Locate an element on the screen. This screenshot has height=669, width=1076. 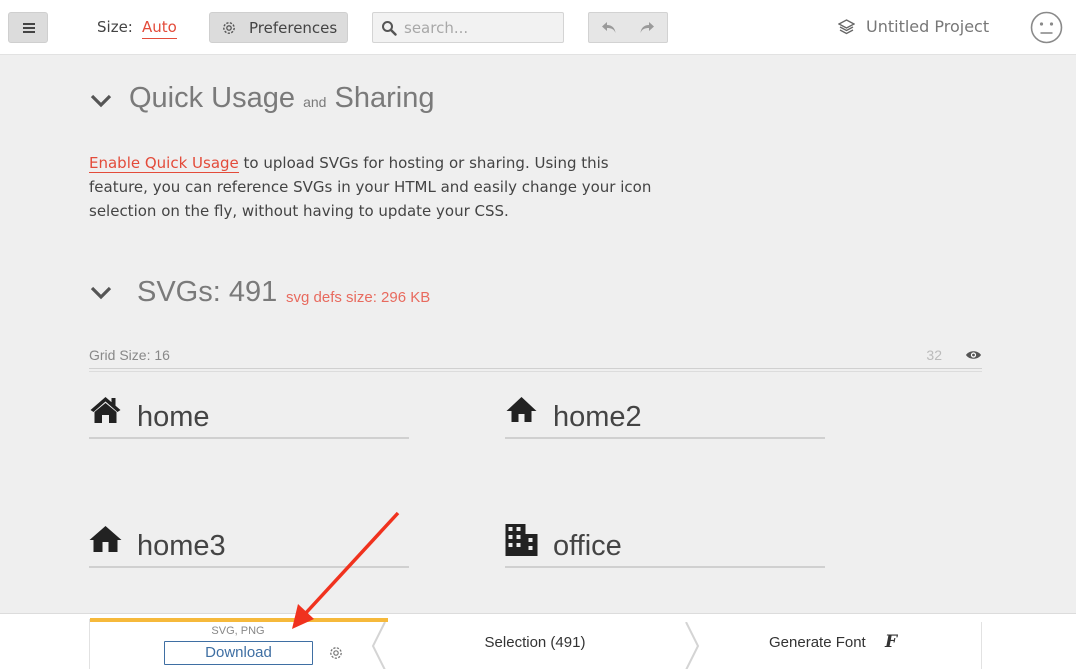
active-tab-indicator is located at coordinates (239, 620).